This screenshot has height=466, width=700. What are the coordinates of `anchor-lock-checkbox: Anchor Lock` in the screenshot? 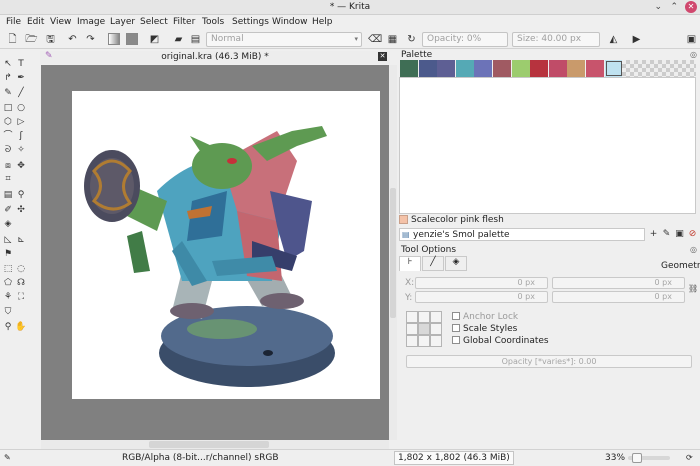 It's located at (485, 317).